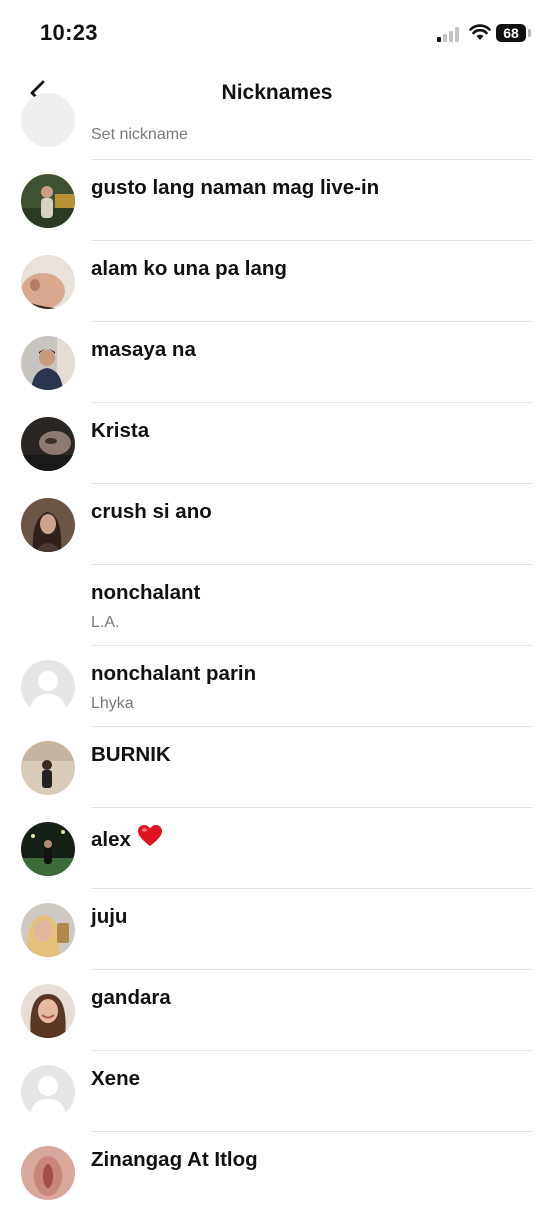  What do you see at coordinates (109, 916) in the screenshot?
I see `nickname: juju` at bounding box center [109, 916].